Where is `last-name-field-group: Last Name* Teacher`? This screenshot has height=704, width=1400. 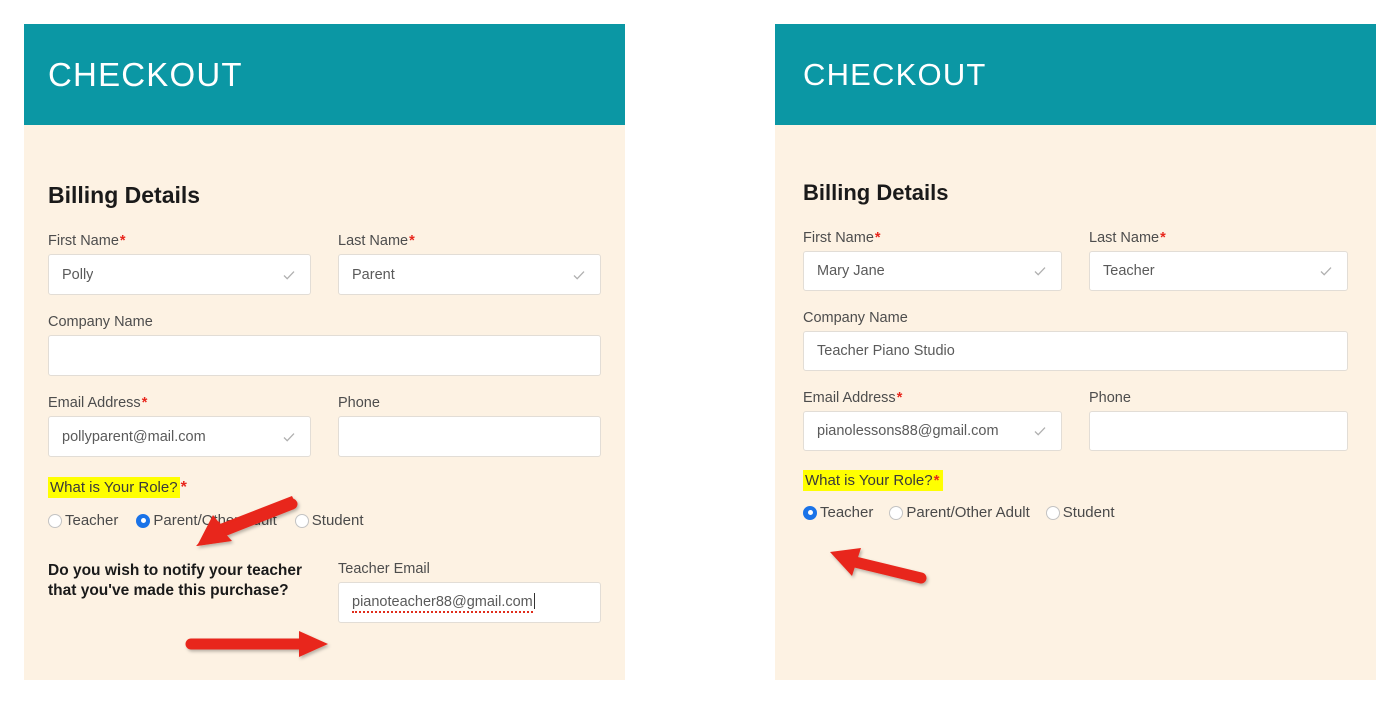 last-name-field-group: Last Name* Teacher is located at coordinates (1218, 260).